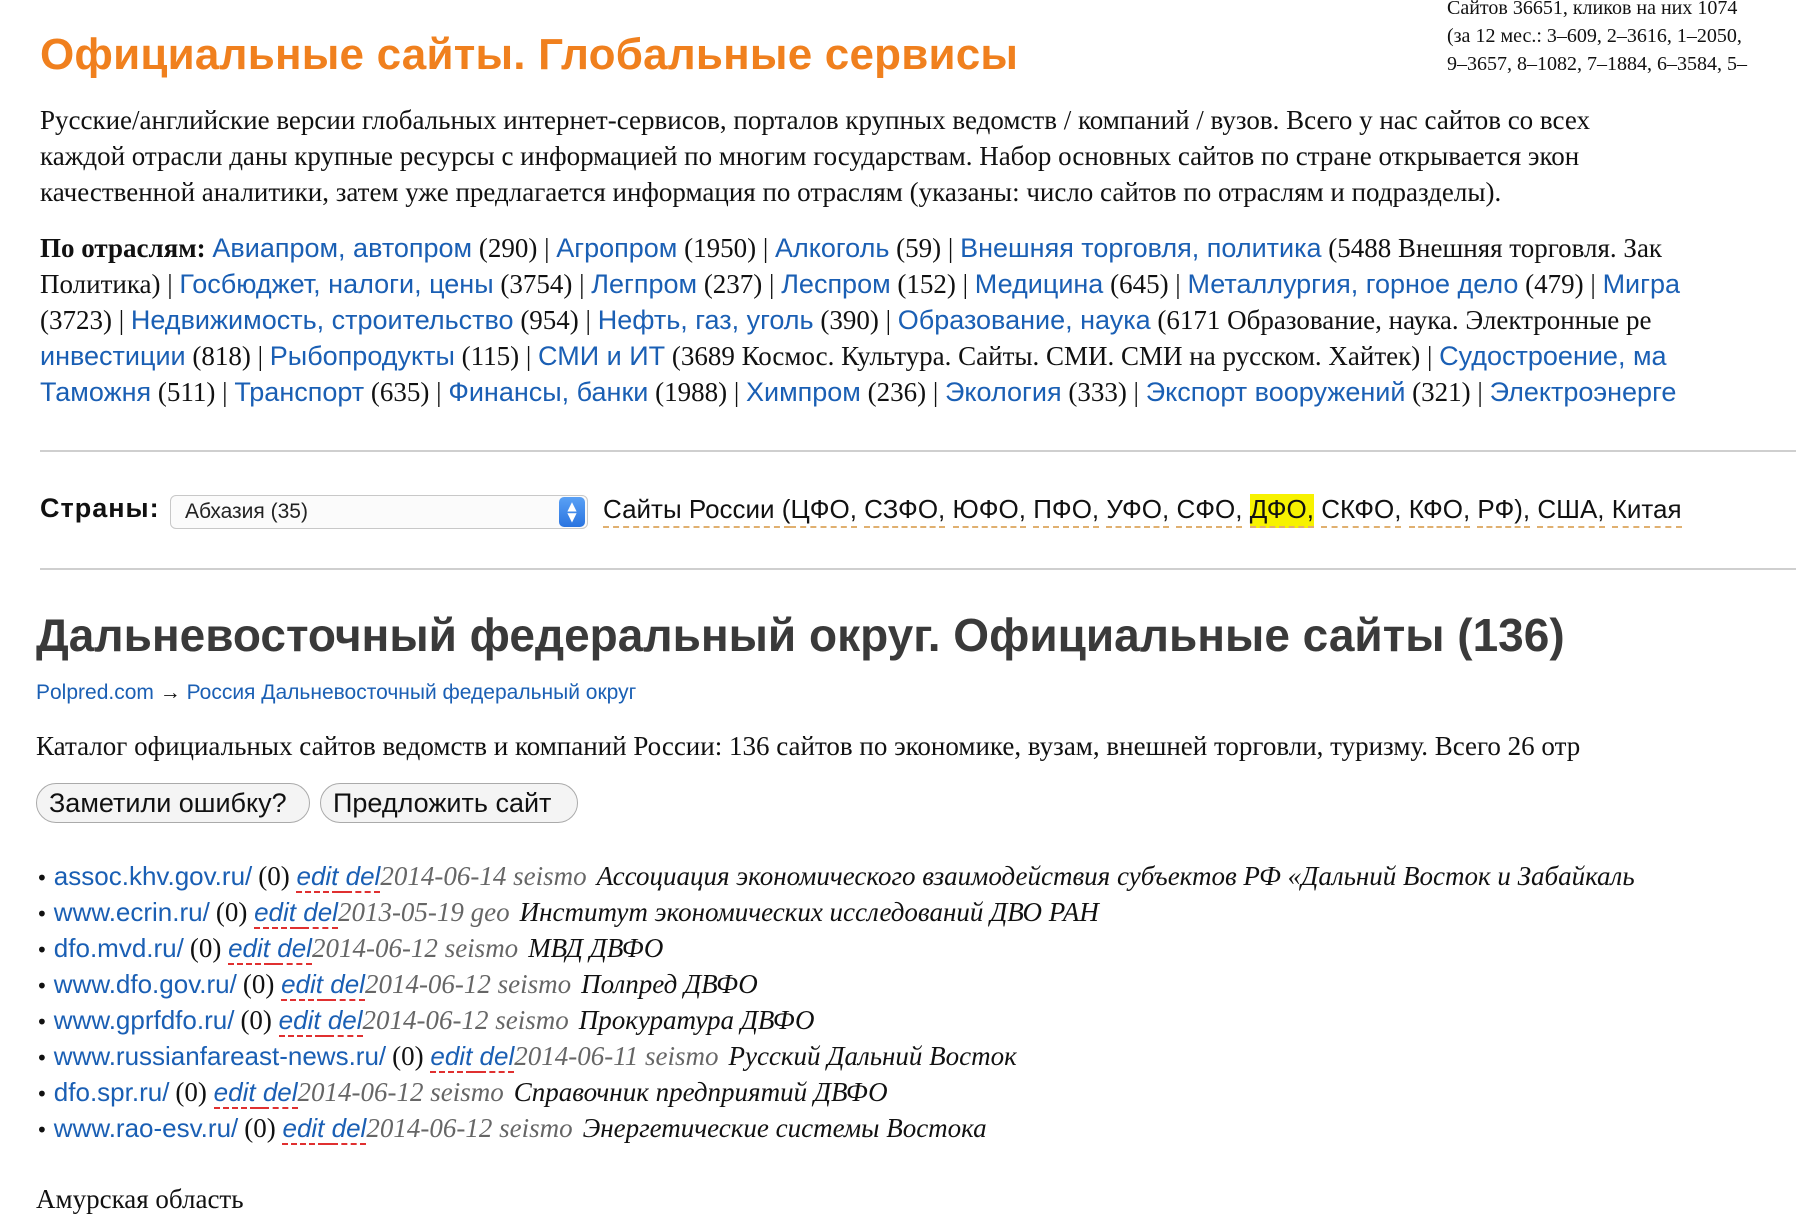 Image resolution: width=1796 pixels, height=1215 pixels. Describe the element at coordinates (95, 392) in the screenshot. I see `industry-link-customs: Таможня` at that location.